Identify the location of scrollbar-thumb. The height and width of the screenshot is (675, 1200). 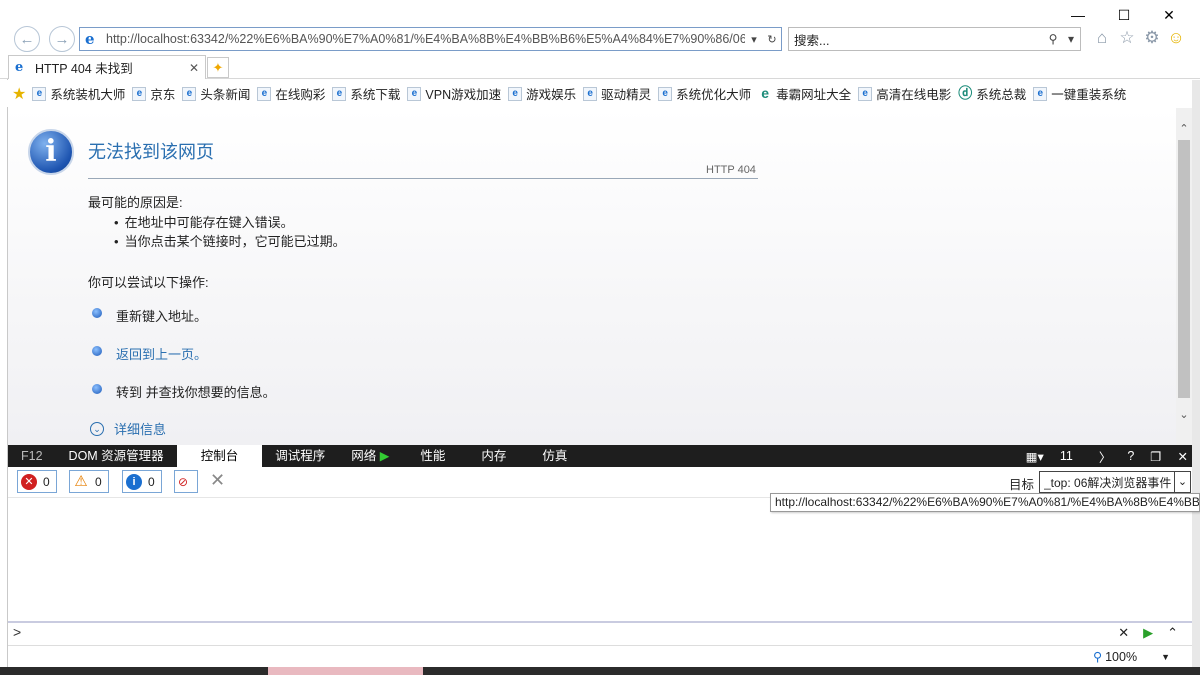
(1184, 269).